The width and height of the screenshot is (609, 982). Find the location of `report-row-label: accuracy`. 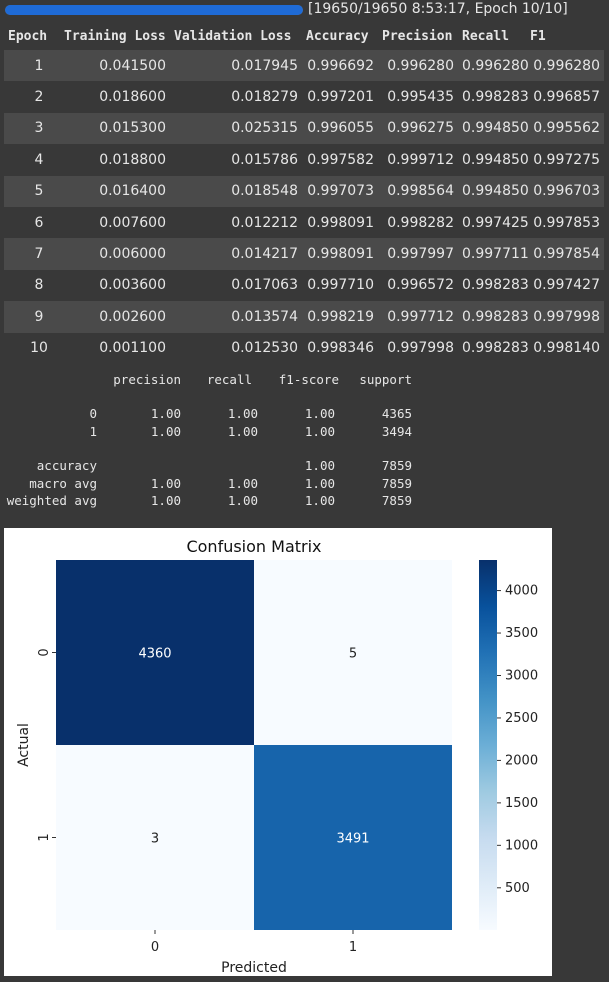

report-row-label: accuracy is located at coordinates (66, 465).